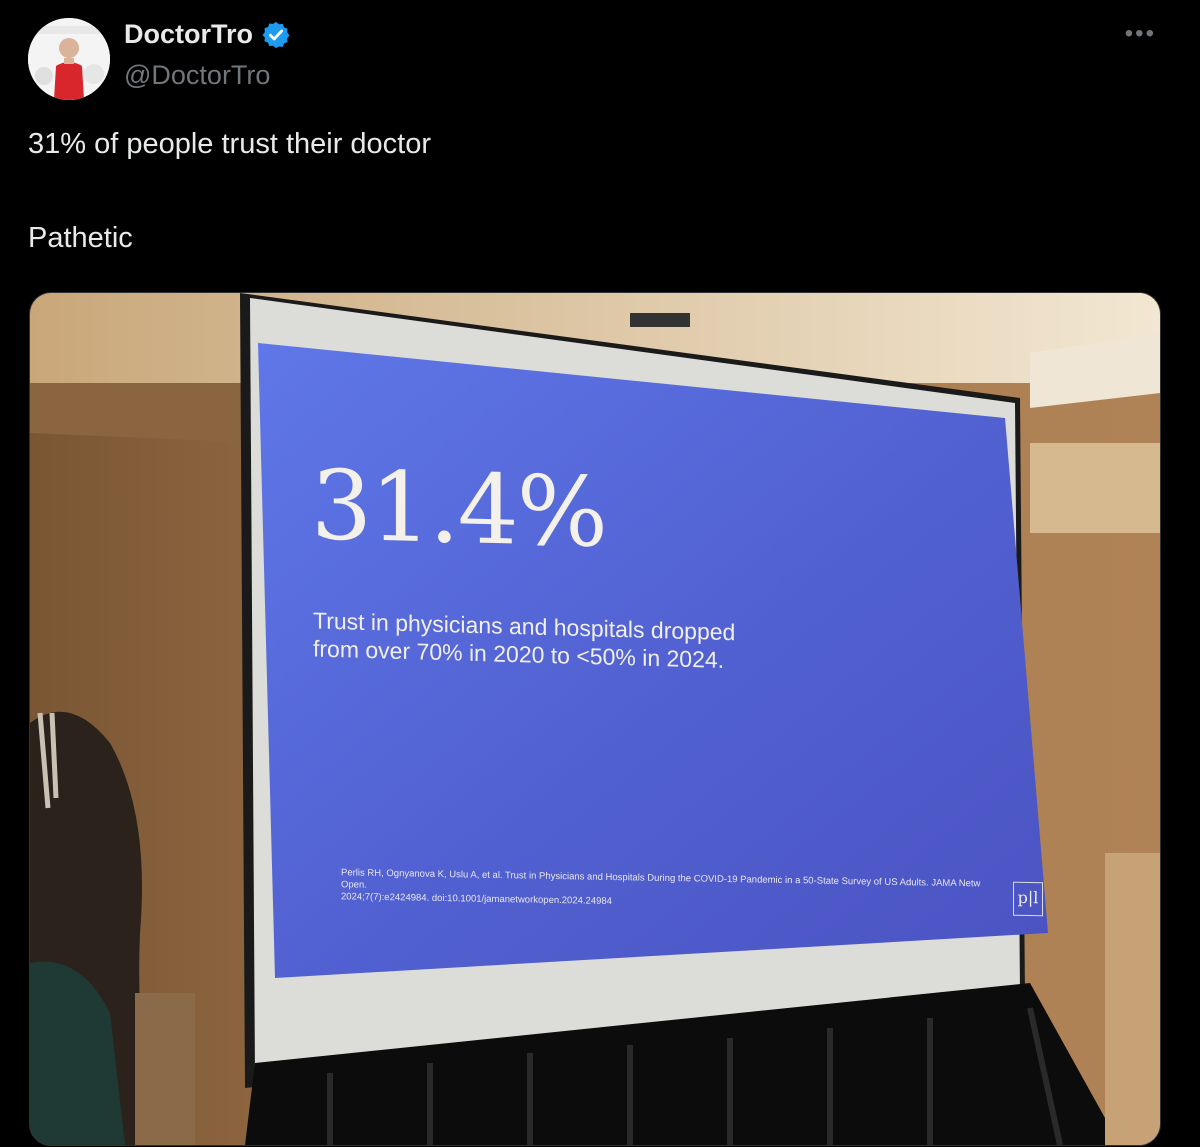  Describe the element at coordinates (1140, 34) in the screenshot. I see `more-options-icon: •••` at that location.